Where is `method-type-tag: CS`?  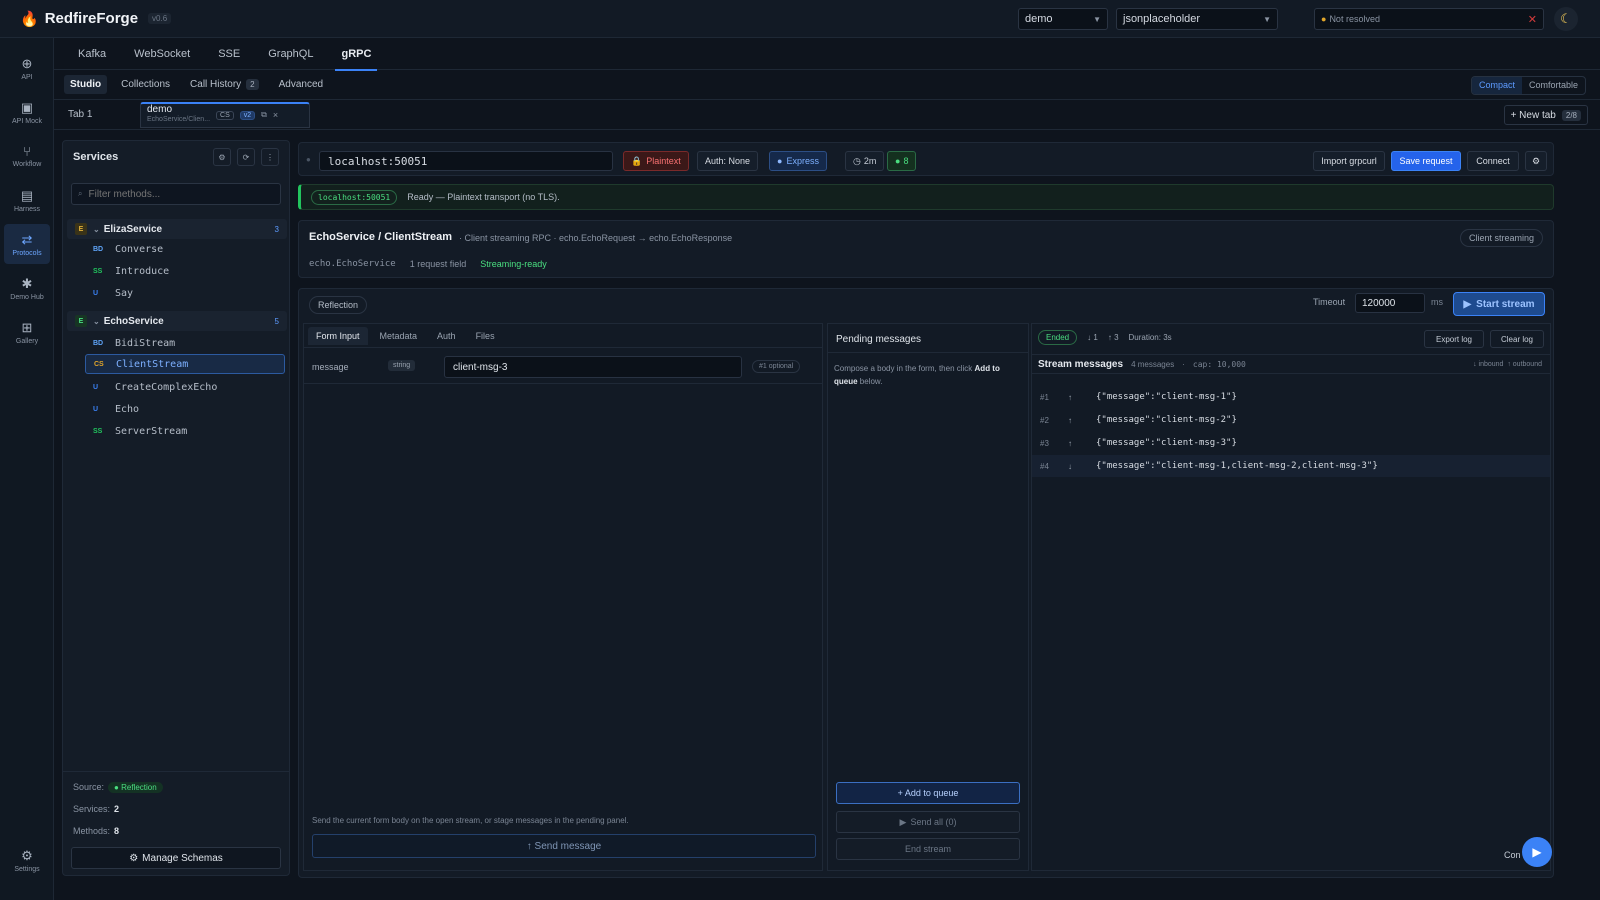
method-type-tag: CS is located at coordinates (99, 364).